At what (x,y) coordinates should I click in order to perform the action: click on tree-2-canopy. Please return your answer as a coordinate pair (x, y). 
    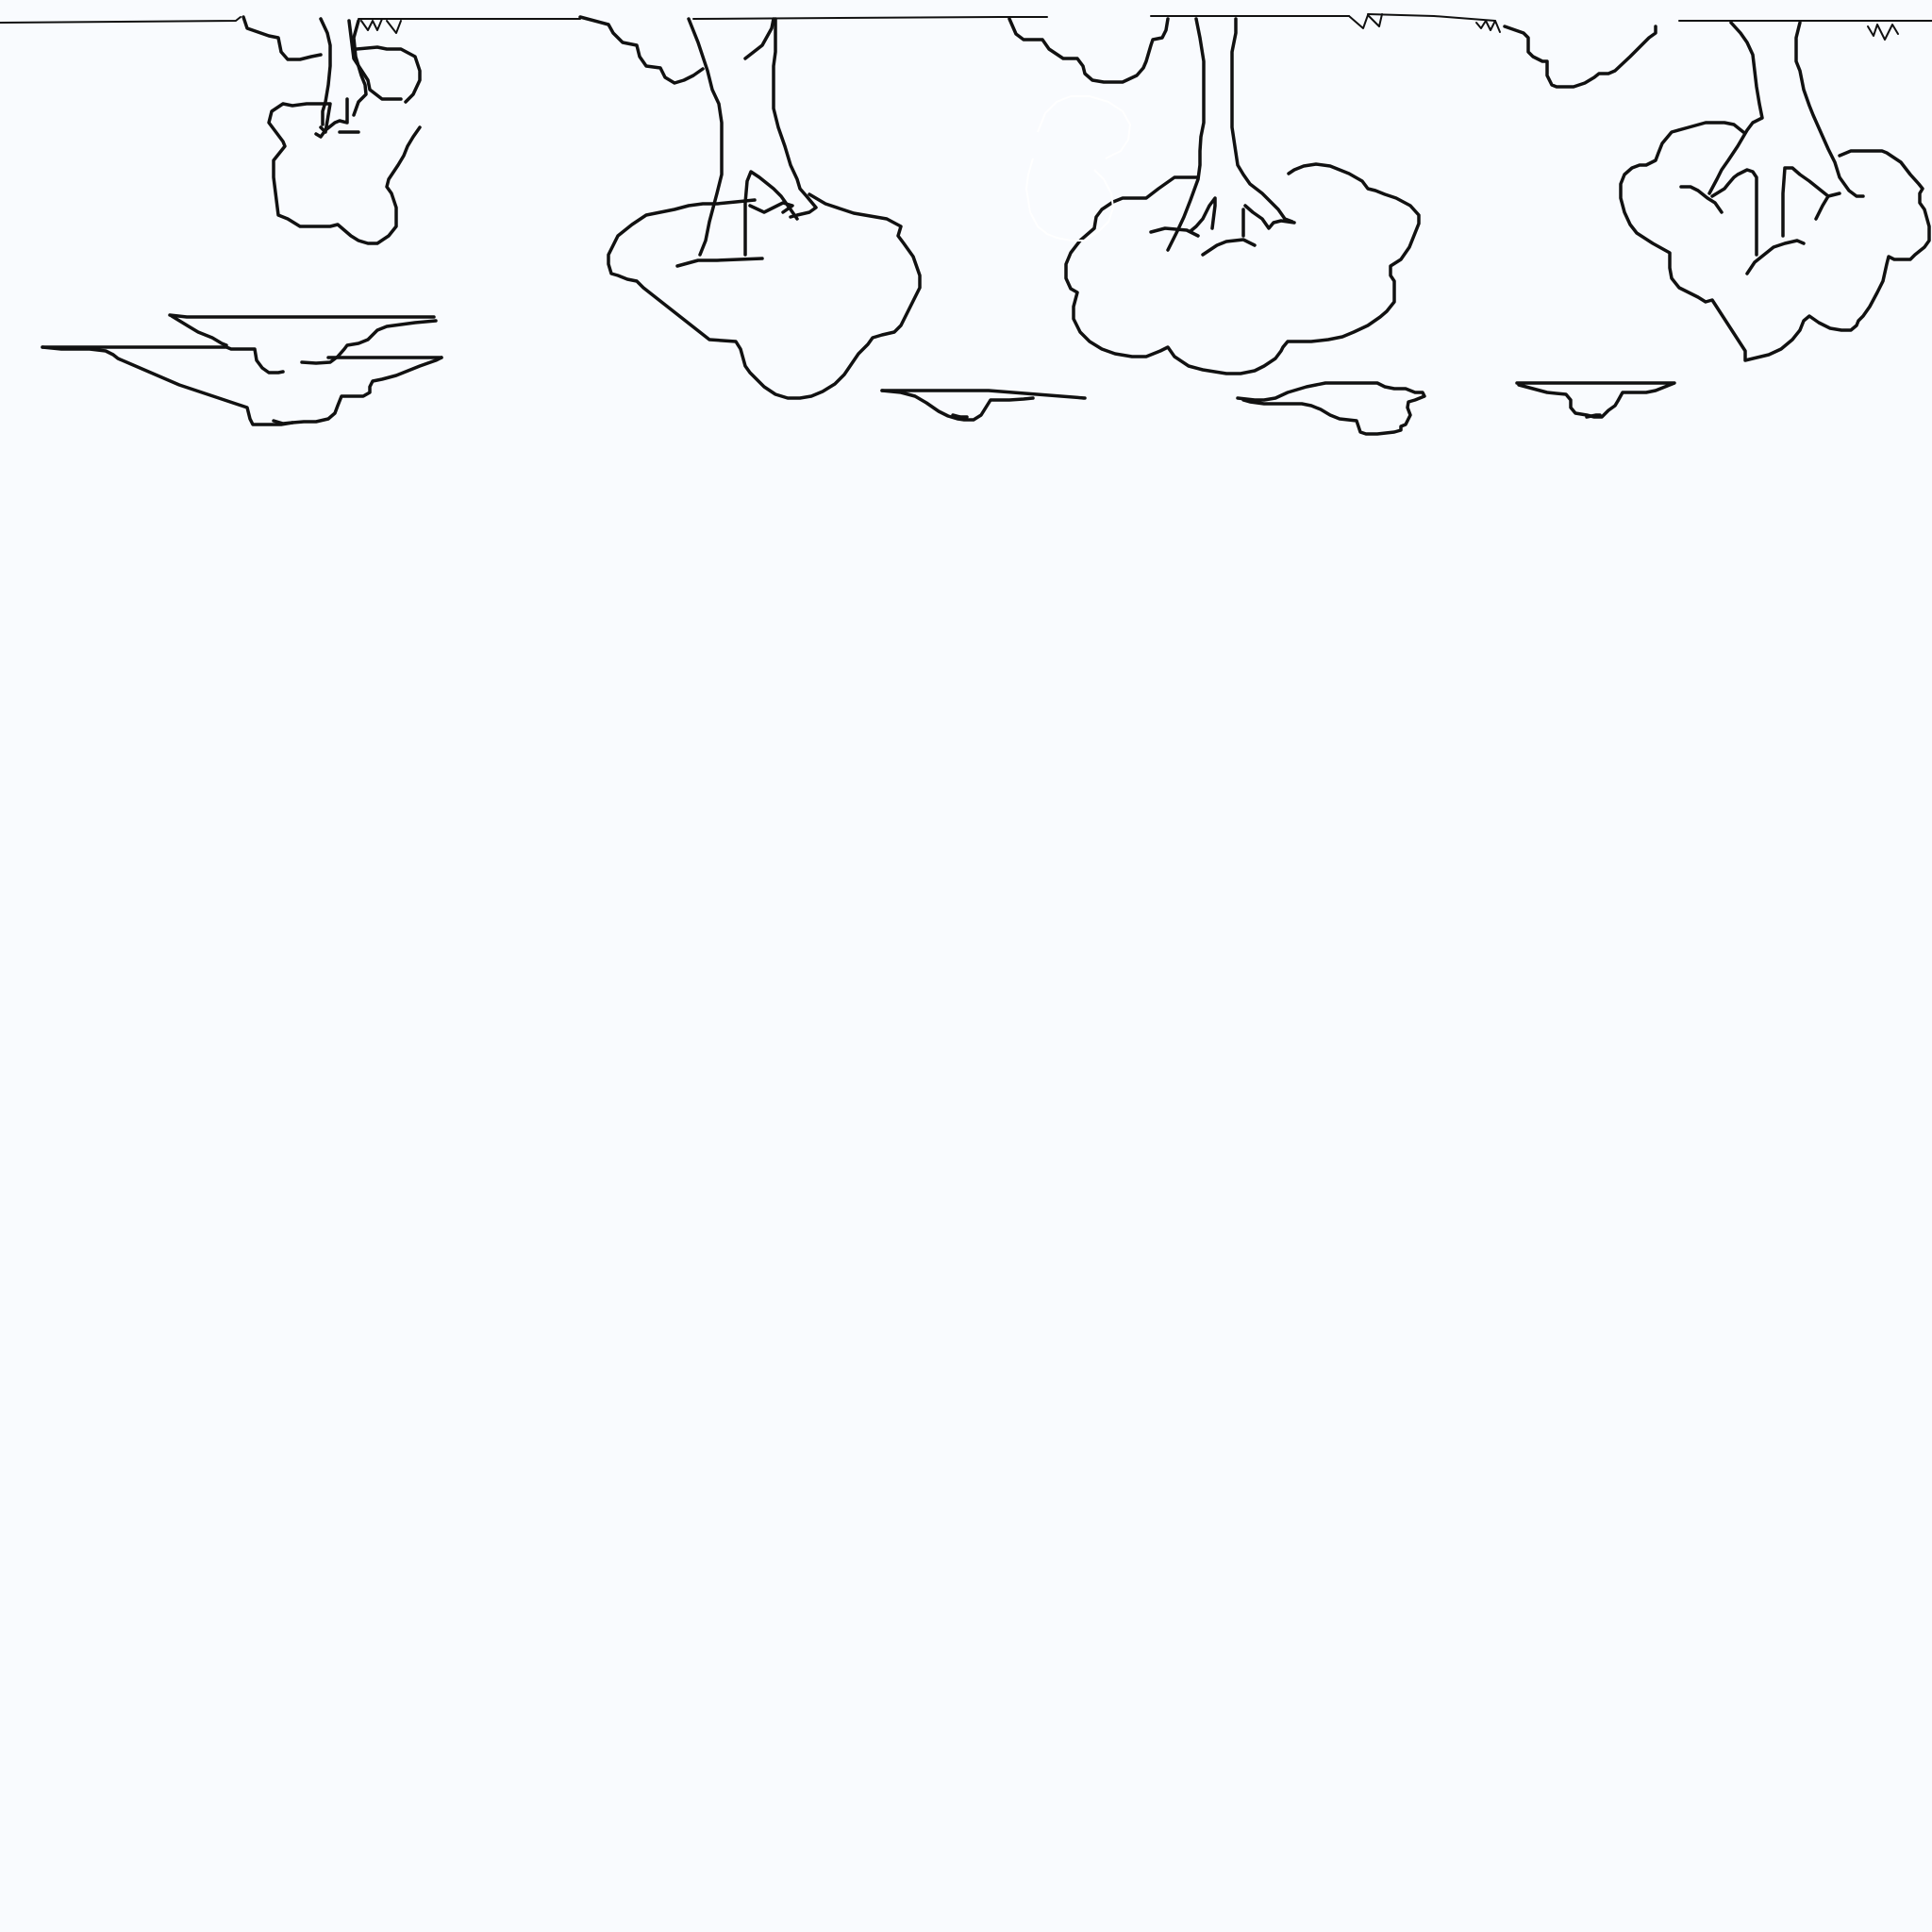
    Looking at the image, I should click on (750, 208).